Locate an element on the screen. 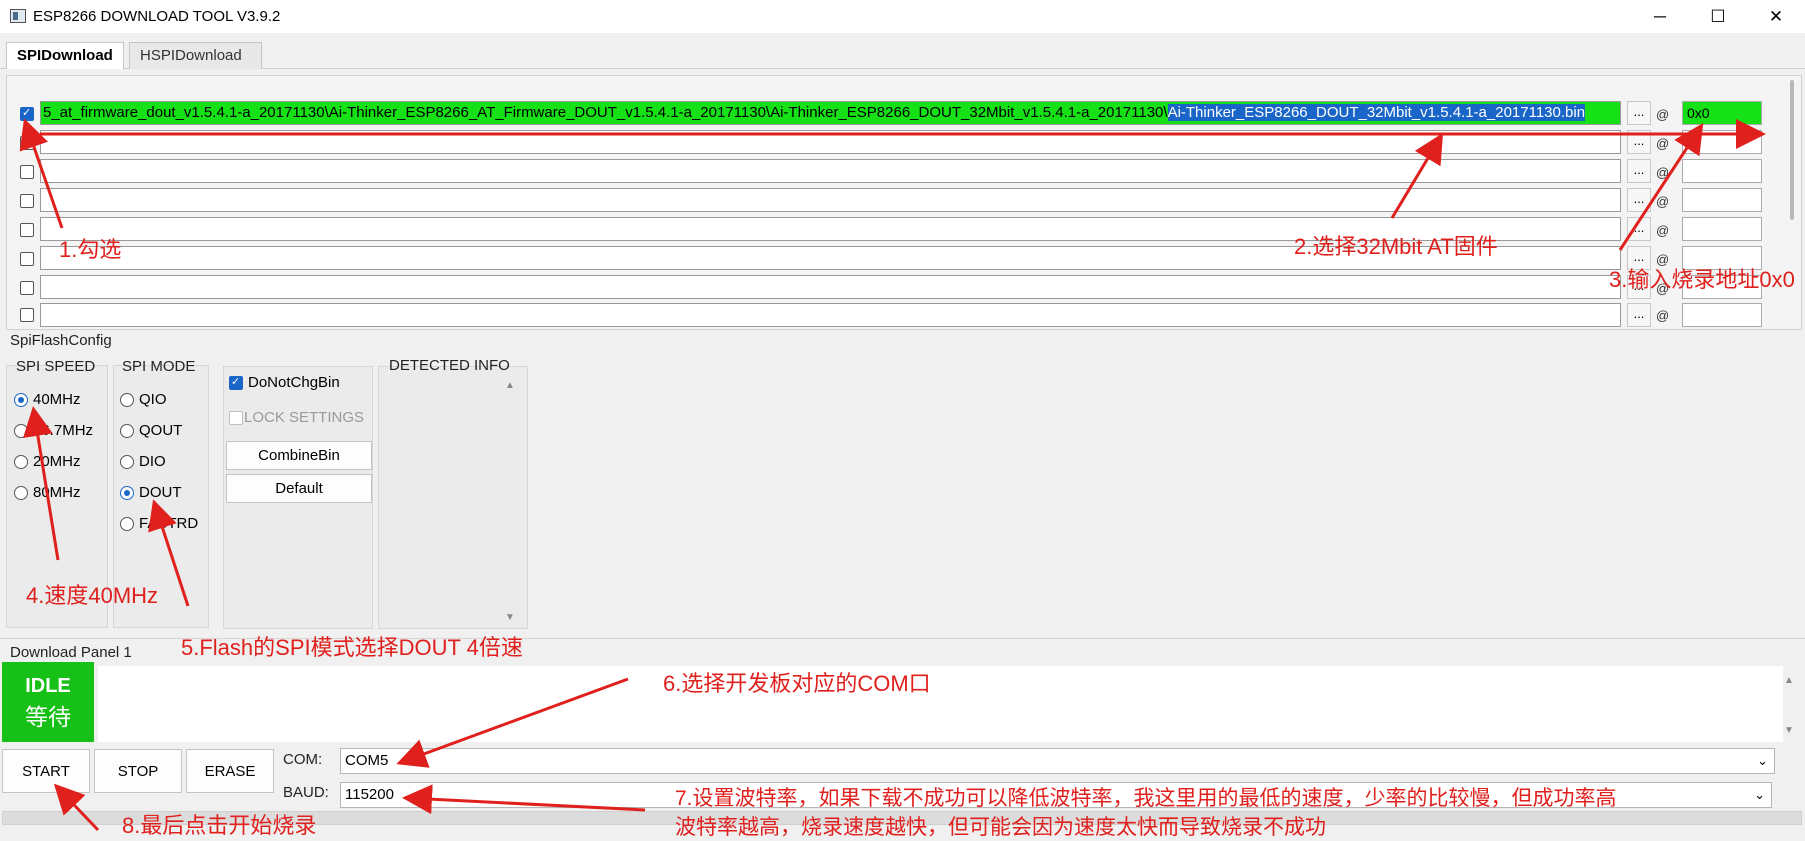  annotation-2: 2.选择32Mbit AT固件 is located at coordinates (1396, 246).